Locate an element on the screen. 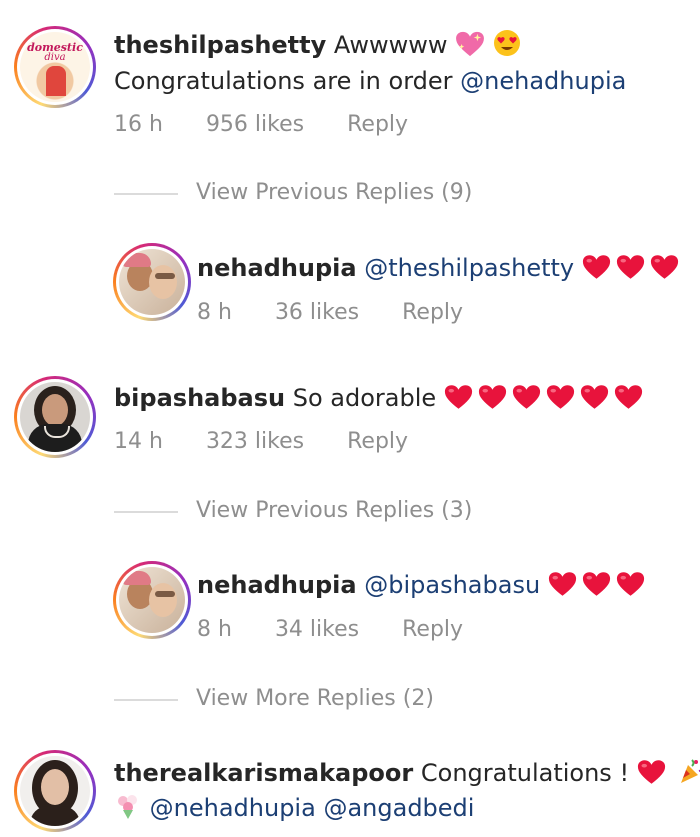  reply-text: nehadhupia @bipashabasu is located at coordinates (423, 585).